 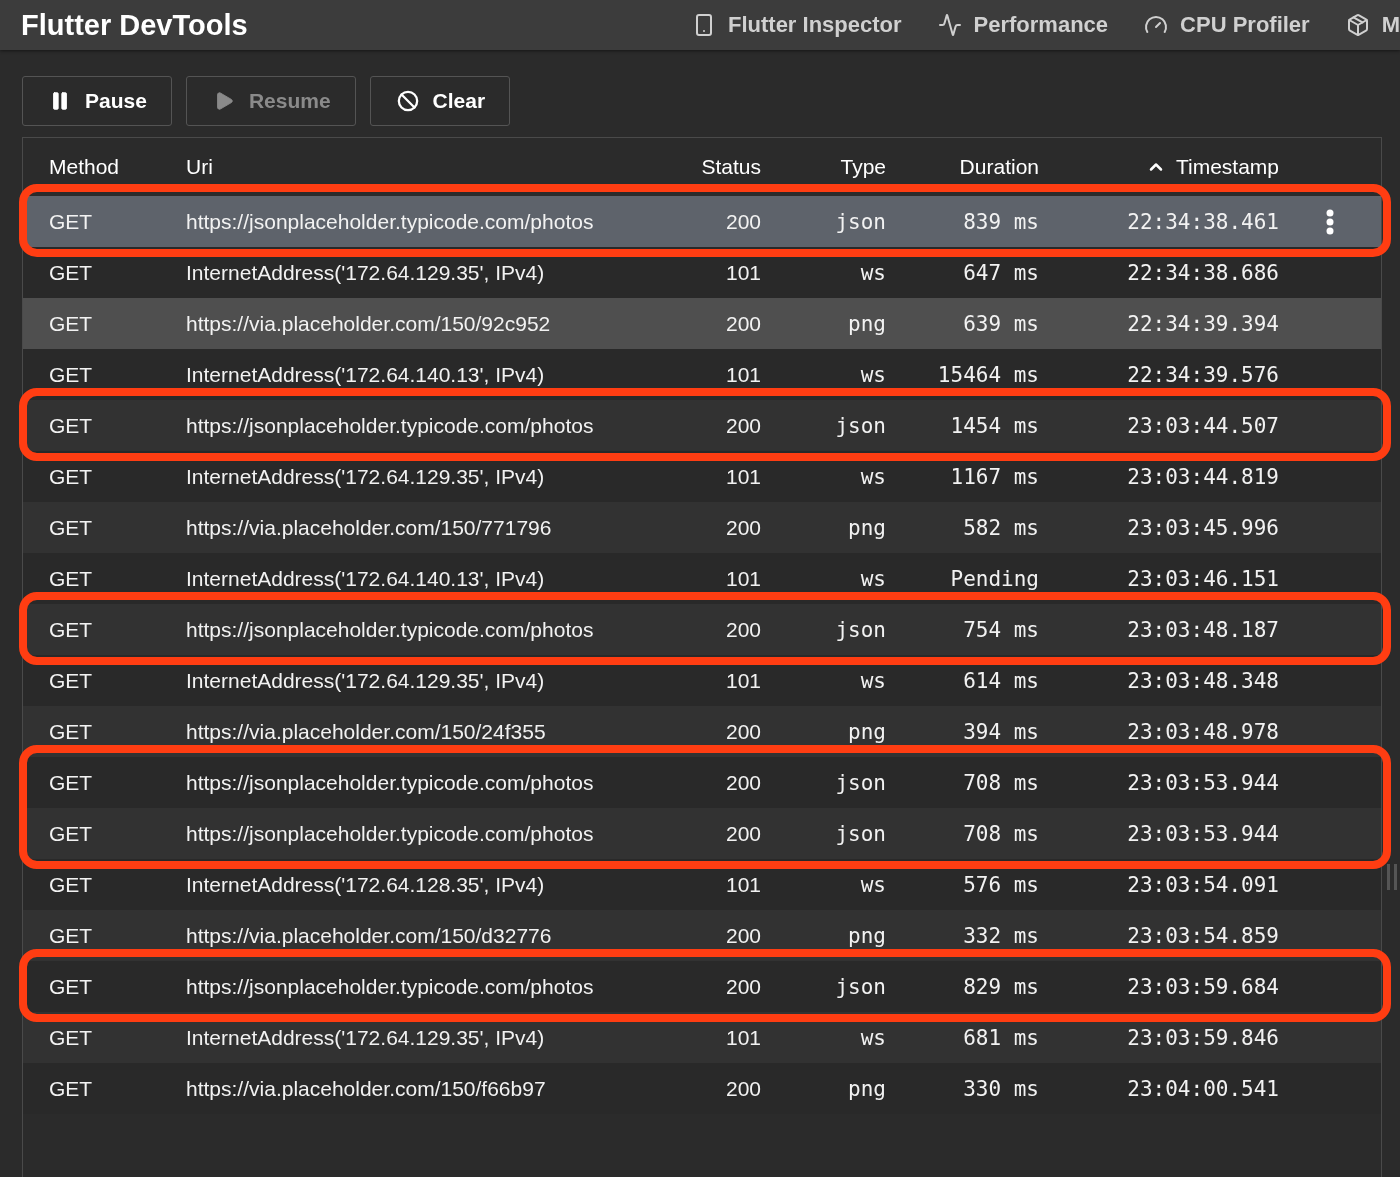 I want to click on more-menu-button, so click(x=1330, y=221).